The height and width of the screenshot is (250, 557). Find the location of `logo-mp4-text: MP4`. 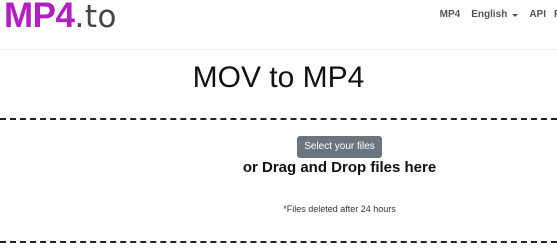

logo-mp4-text: MP4 is located at coordinates (39, 17).